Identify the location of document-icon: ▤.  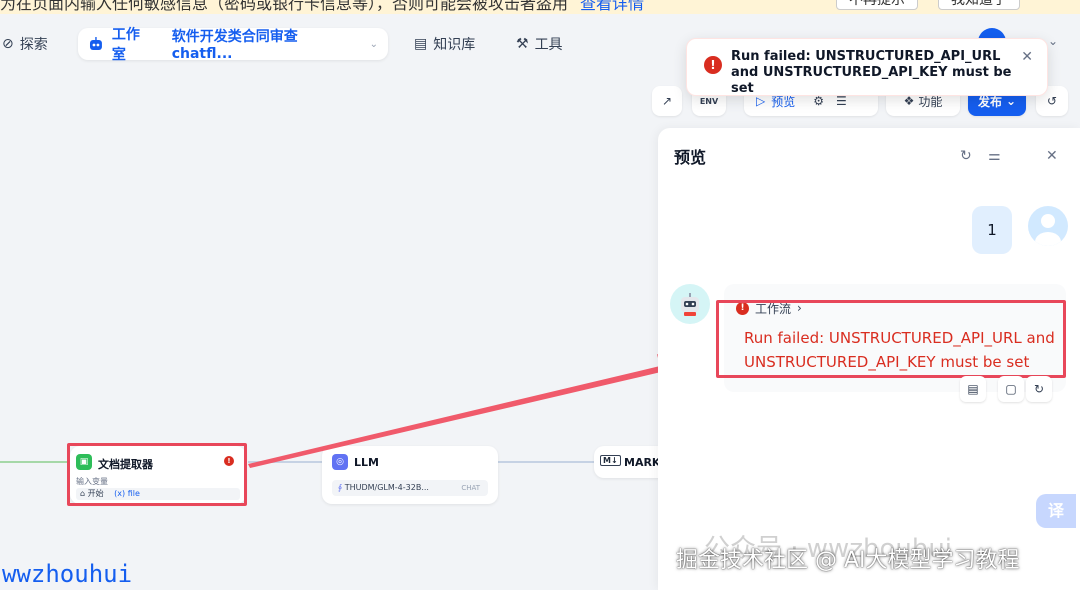
(973, 389).